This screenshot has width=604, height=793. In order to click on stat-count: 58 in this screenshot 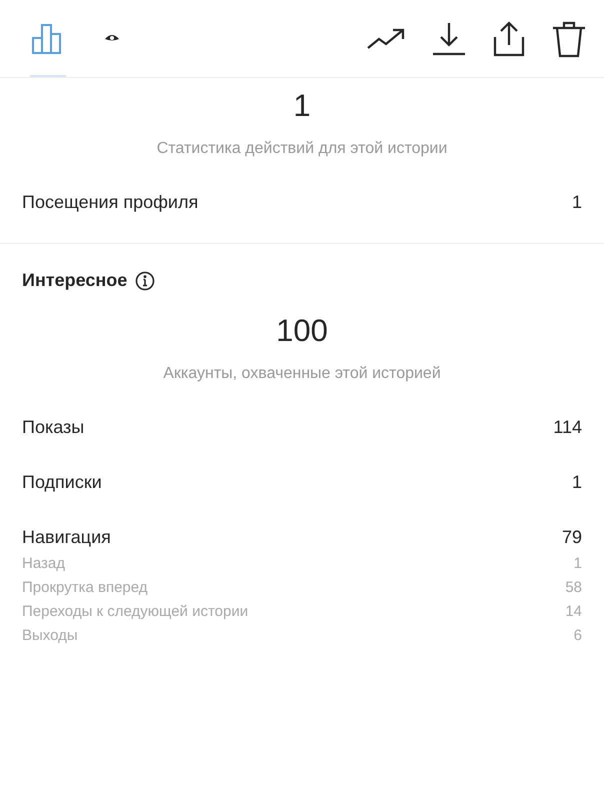, I will do `click(573, 587)`.